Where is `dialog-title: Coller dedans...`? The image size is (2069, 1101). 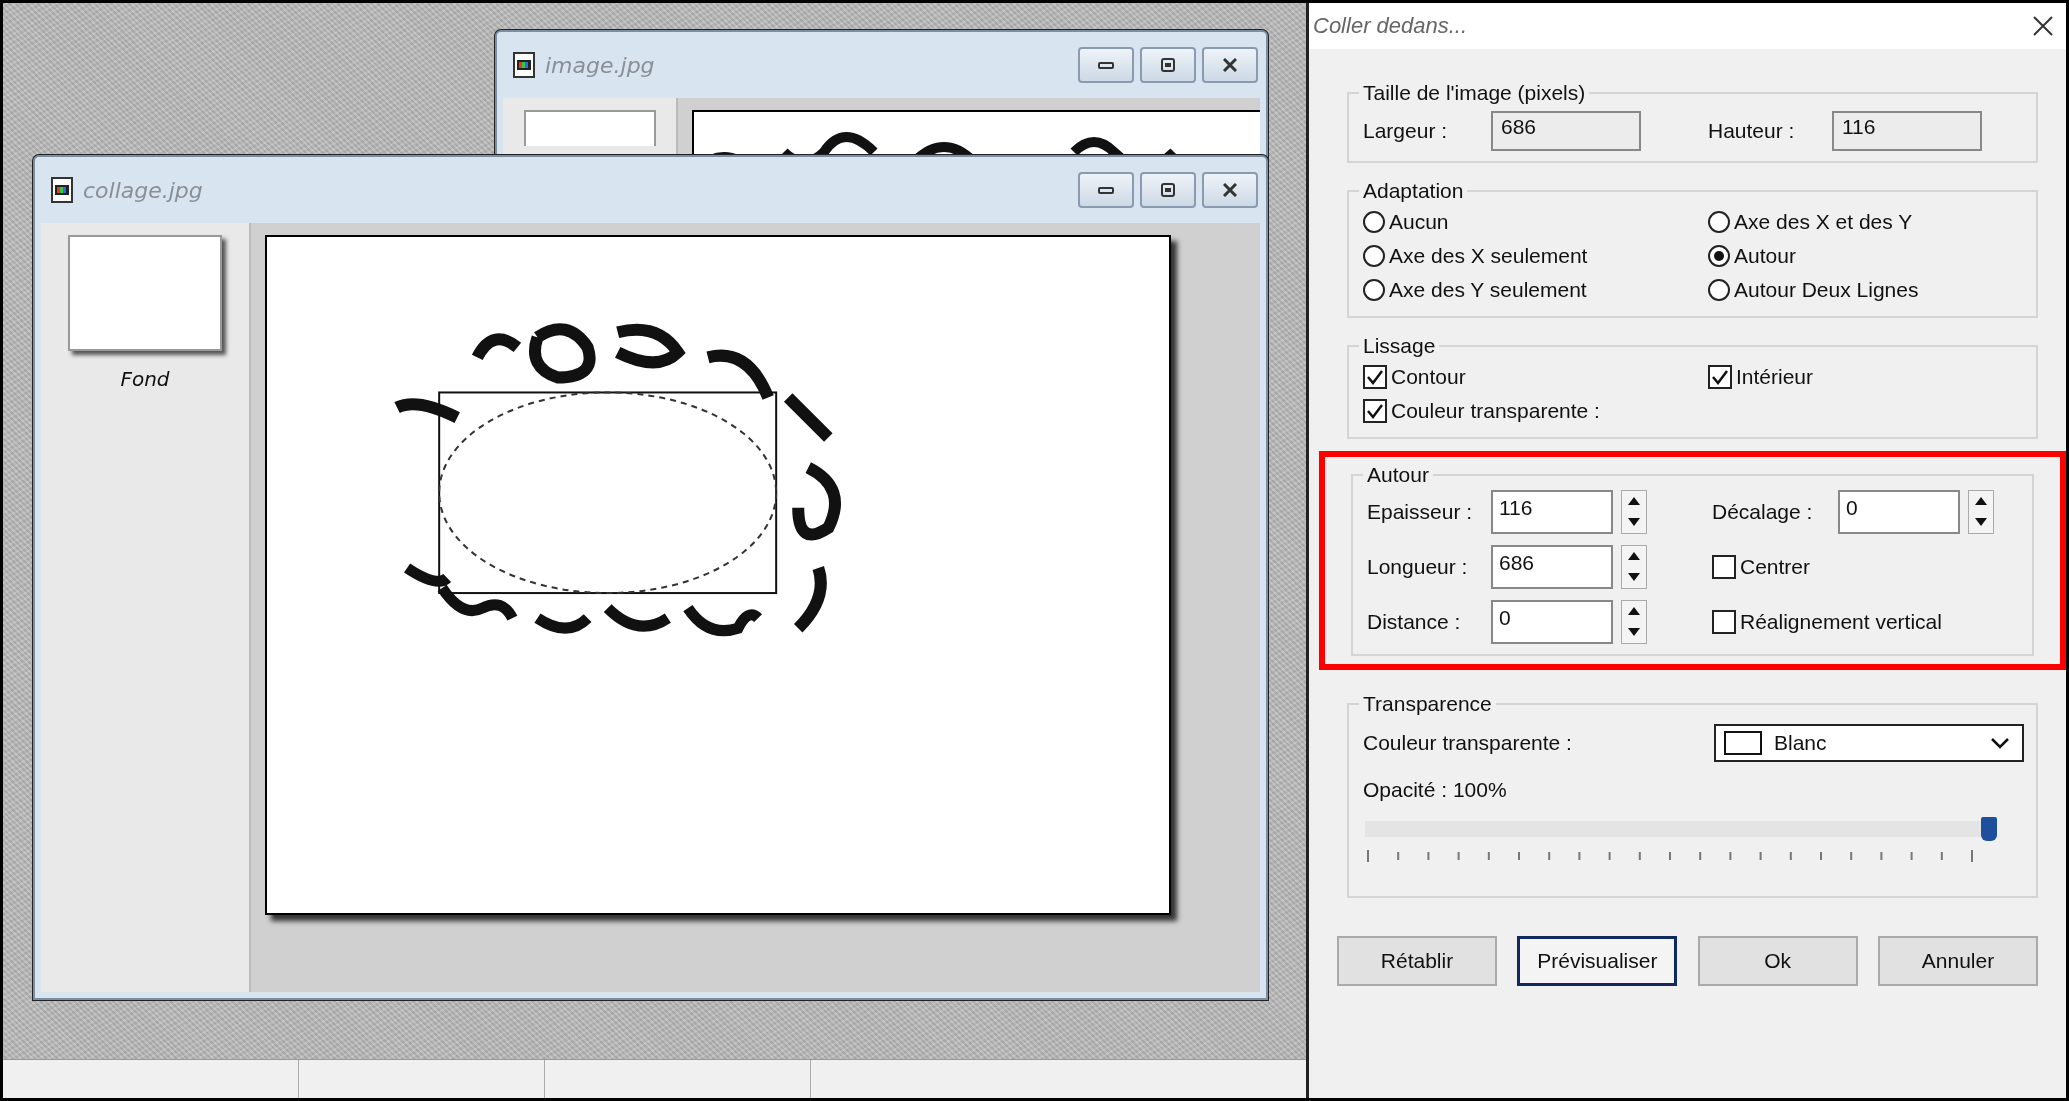
dialog-title: Coller dedans... is located at coordinates (1391, 26).